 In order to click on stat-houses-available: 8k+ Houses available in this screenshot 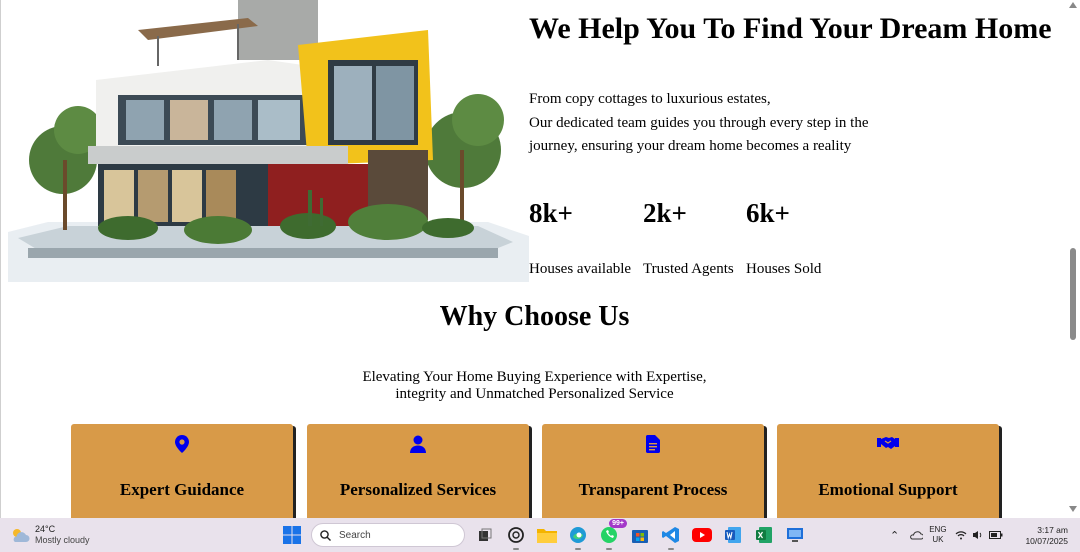, I will do `click(580, 237)`.